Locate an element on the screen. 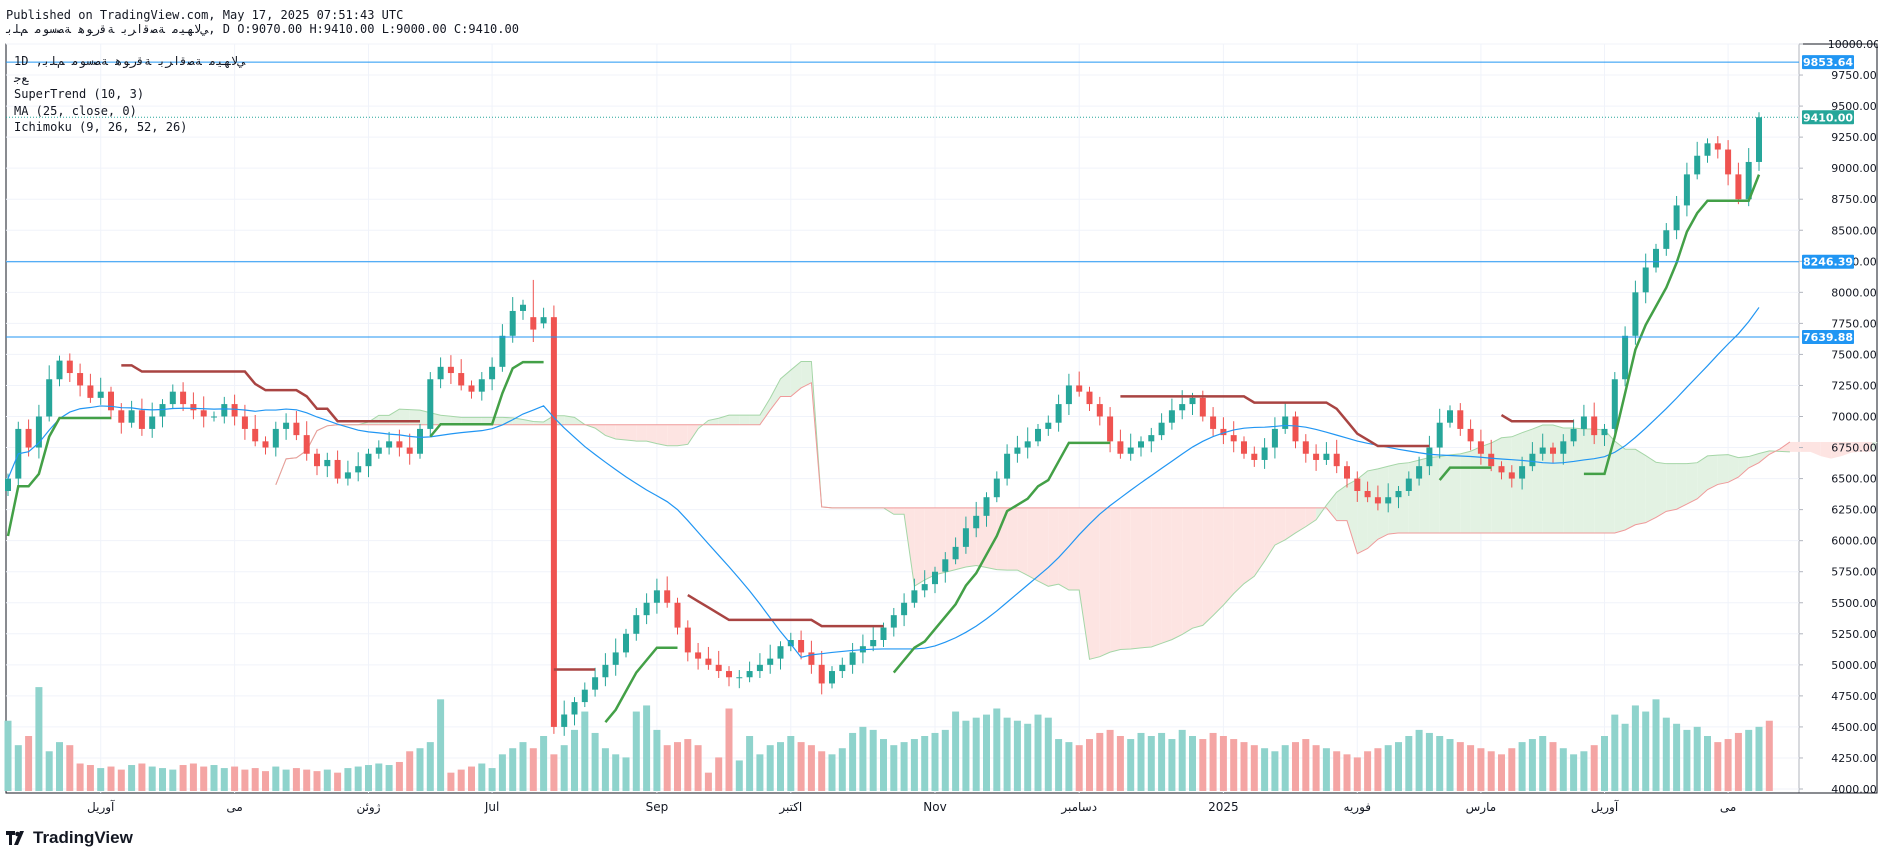  y-tick-label: 6750.00 is located at coordinates (1854, 448).